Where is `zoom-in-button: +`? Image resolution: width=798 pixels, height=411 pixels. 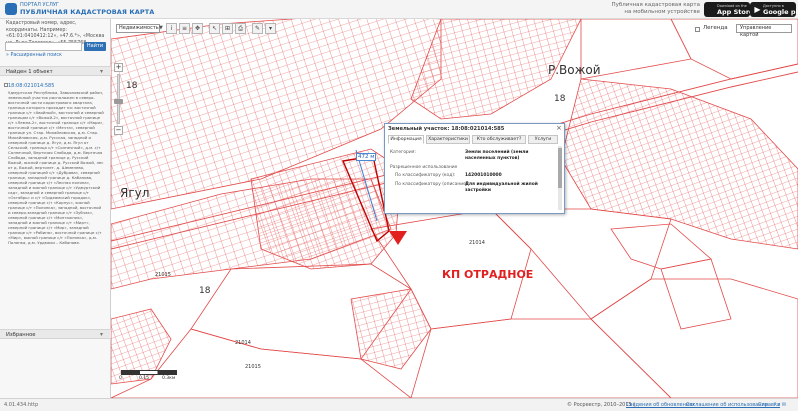
zoom-in-button: + is located at coordinates (118, 67).